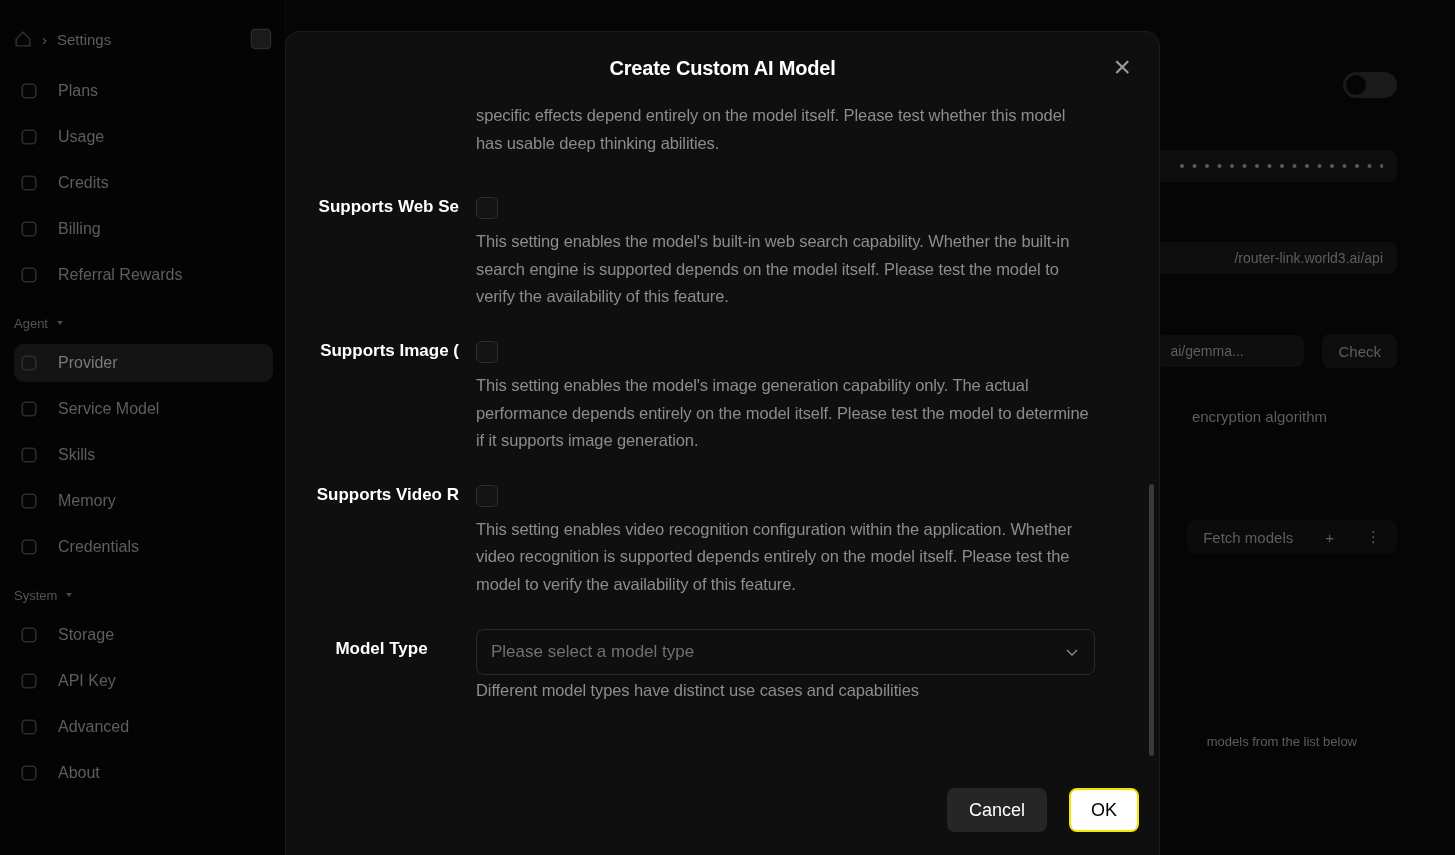  Describe the element at coordinates (143, 363) in the screenshot. I see `sidebar-item: Provider` at that location.